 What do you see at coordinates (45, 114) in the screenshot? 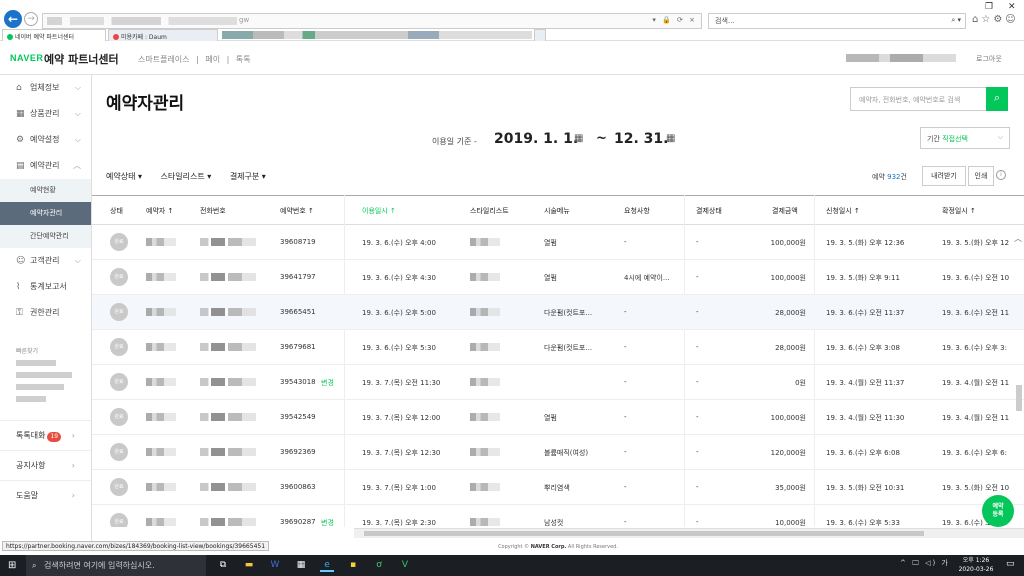
I see `sidebar-item-products: ▦ 상품관리 ⌵` at bounding box center [45, 114].